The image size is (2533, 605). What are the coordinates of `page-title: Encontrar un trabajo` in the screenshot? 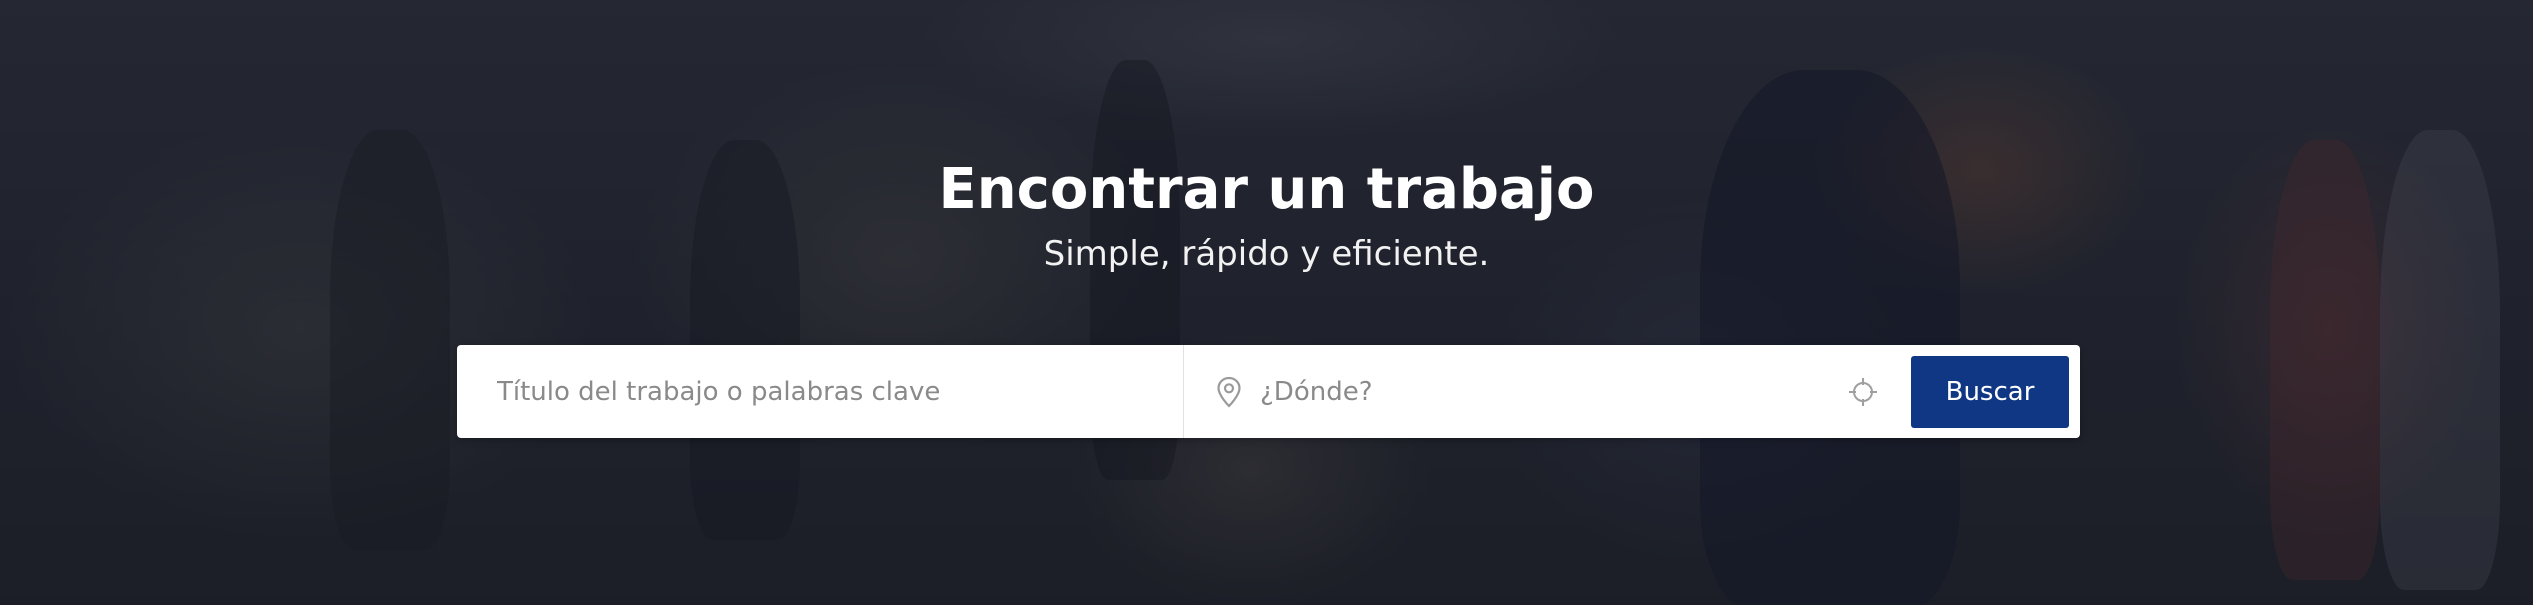 It's located at (1266, 189).